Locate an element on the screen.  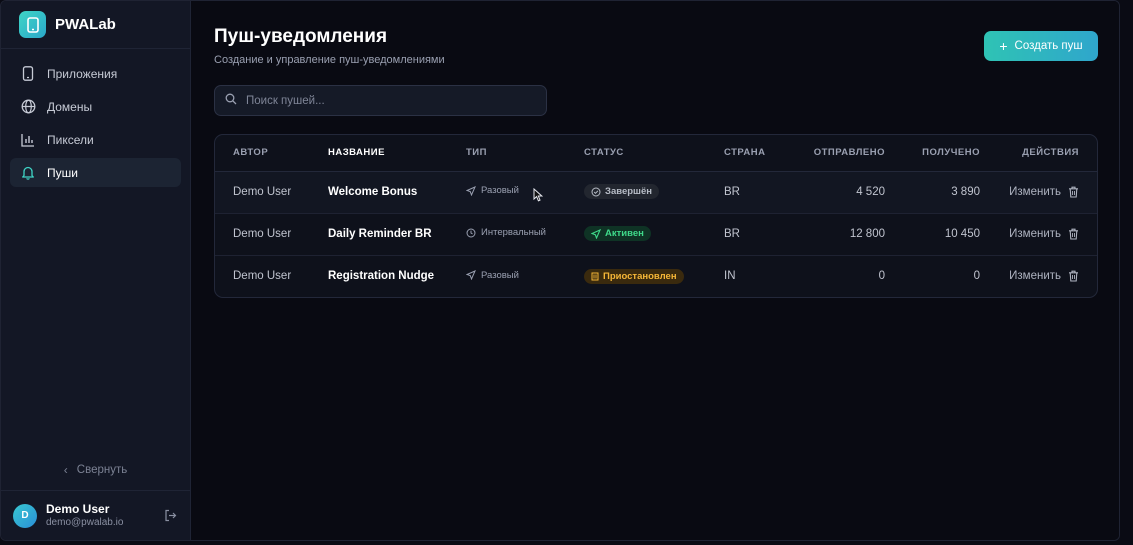
sidebar-item-label: Пиксели is located at coordinates (70, 139).